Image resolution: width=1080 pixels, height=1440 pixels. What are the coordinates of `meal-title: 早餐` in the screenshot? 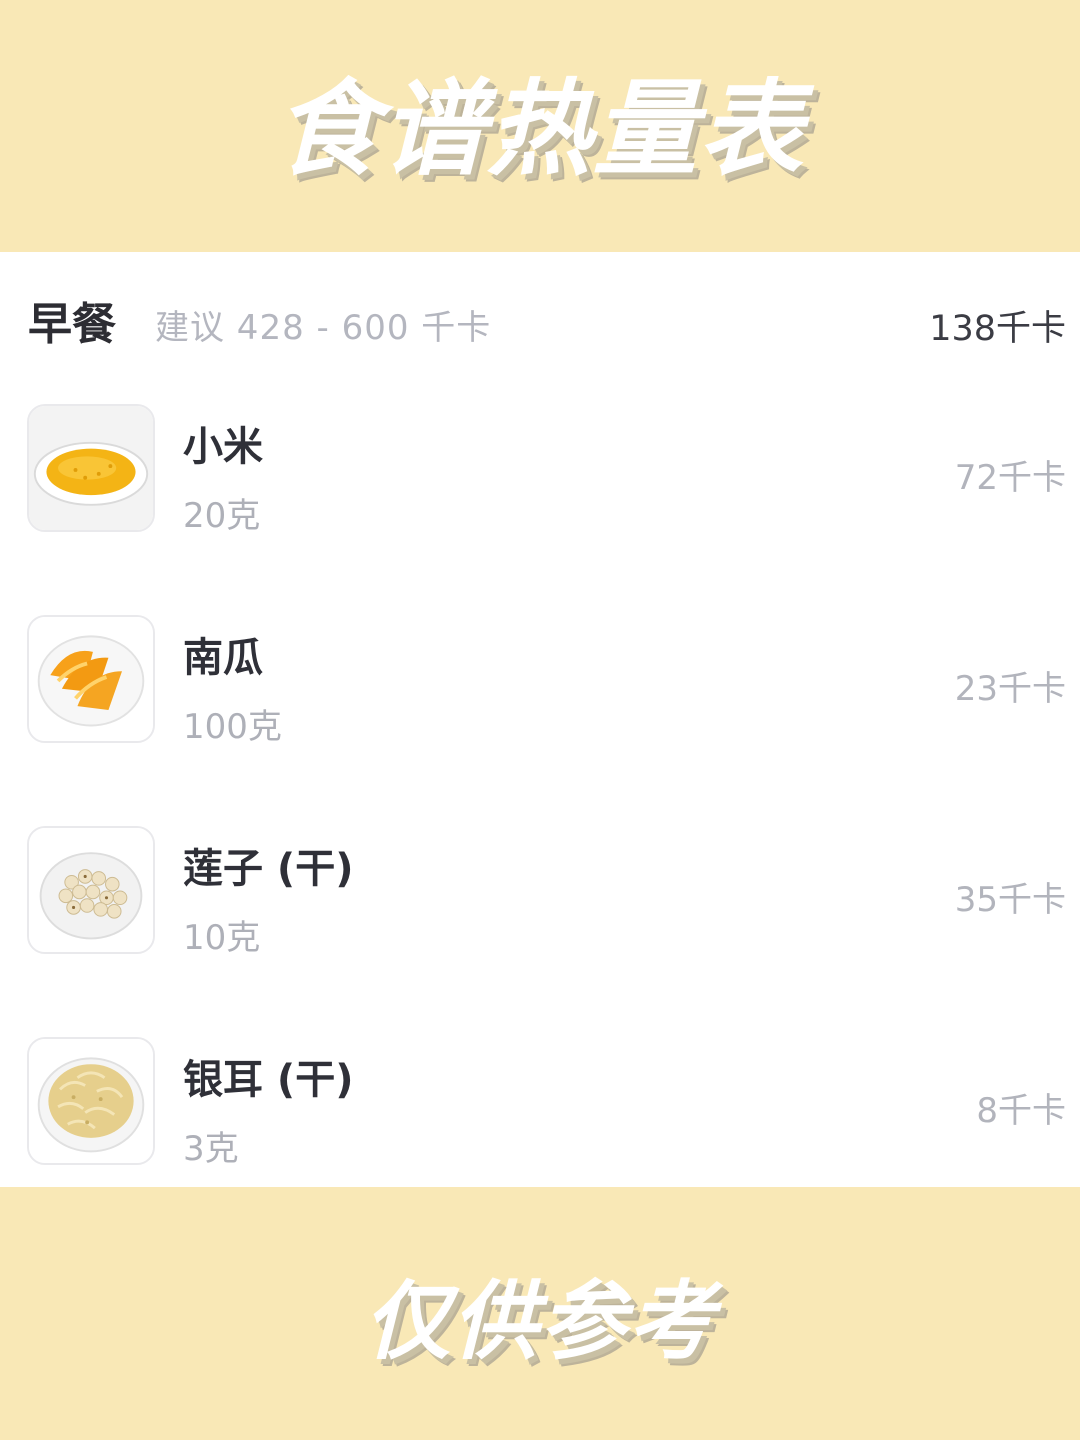 It's located at (72, 324).